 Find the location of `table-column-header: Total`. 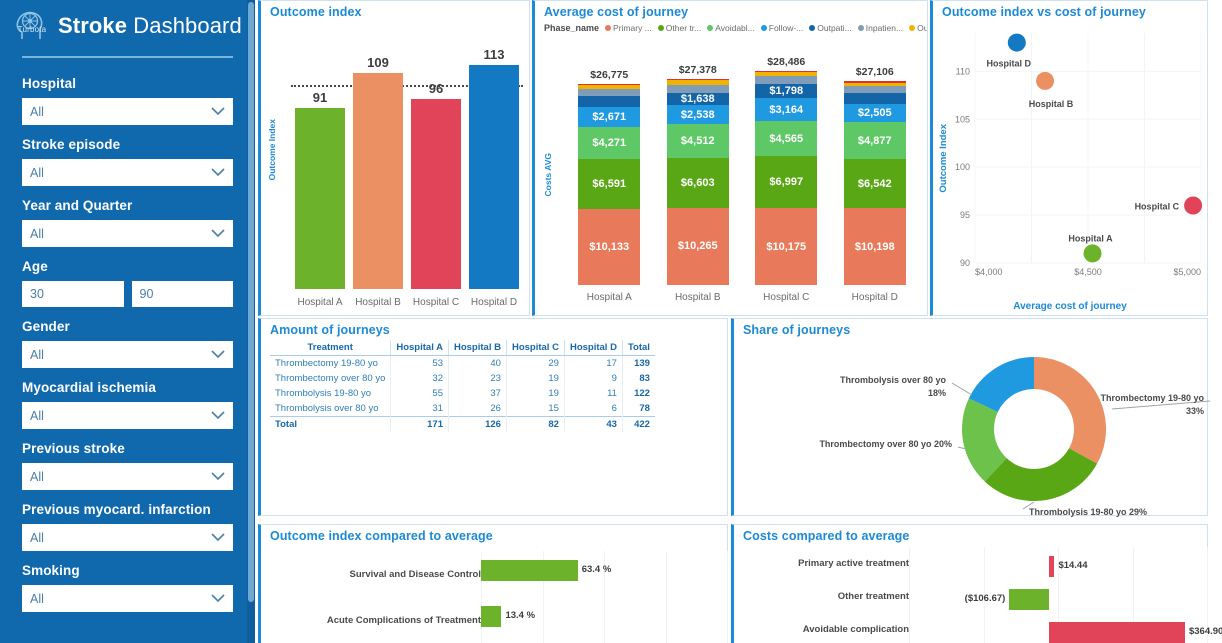

table-column-header: Total is located at coordinates (638, 348).